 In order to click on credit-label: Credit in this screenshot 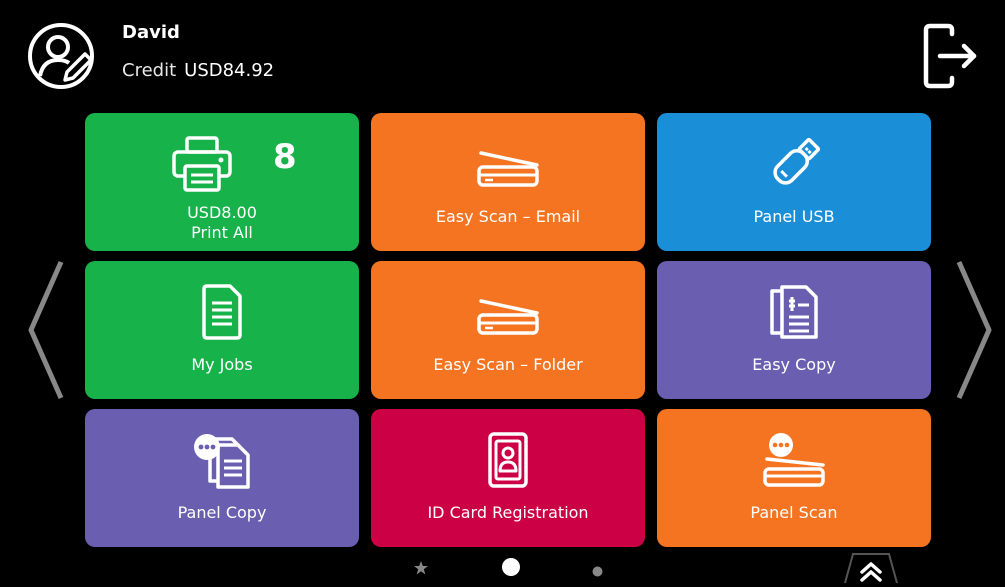, I will do `click(149, 70)`.